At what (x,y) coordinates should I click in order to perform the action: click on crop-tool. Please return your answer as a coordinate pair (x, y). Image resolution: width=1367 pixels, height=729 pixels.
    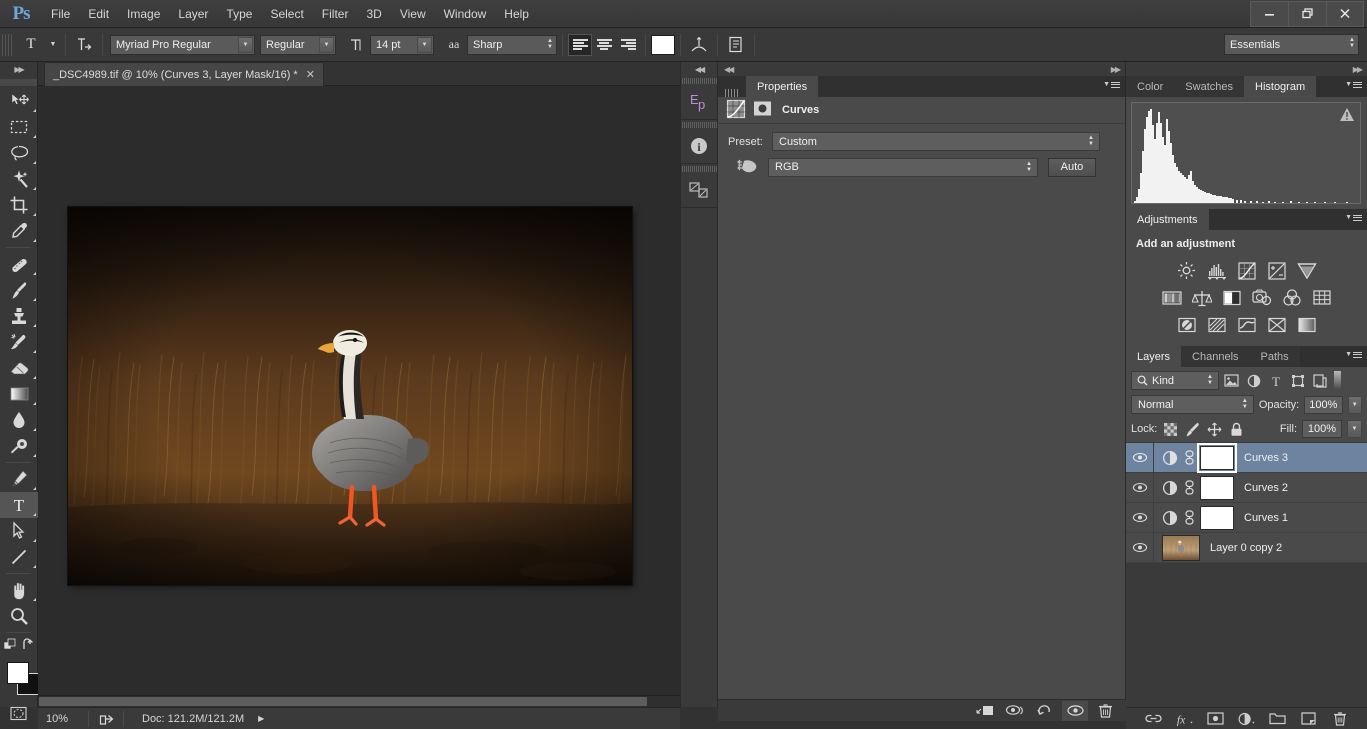
    Looking at the image, I should click on (19, 205).